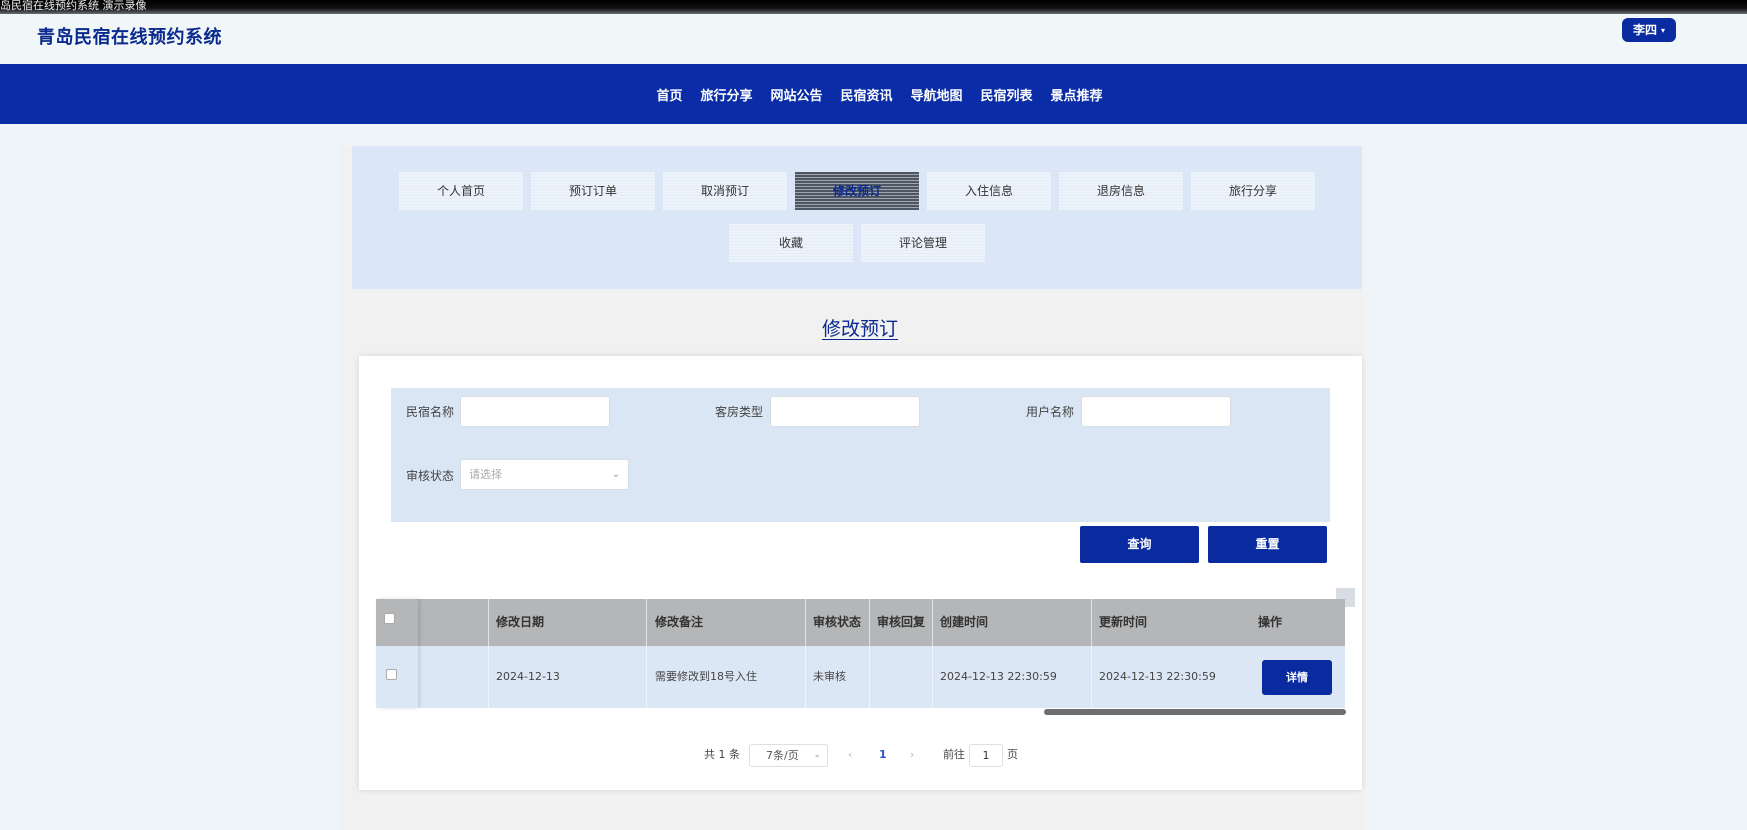  I want to click on recording-strip: 岛民宿在线预约系统 演示录像, so click(873, 7).